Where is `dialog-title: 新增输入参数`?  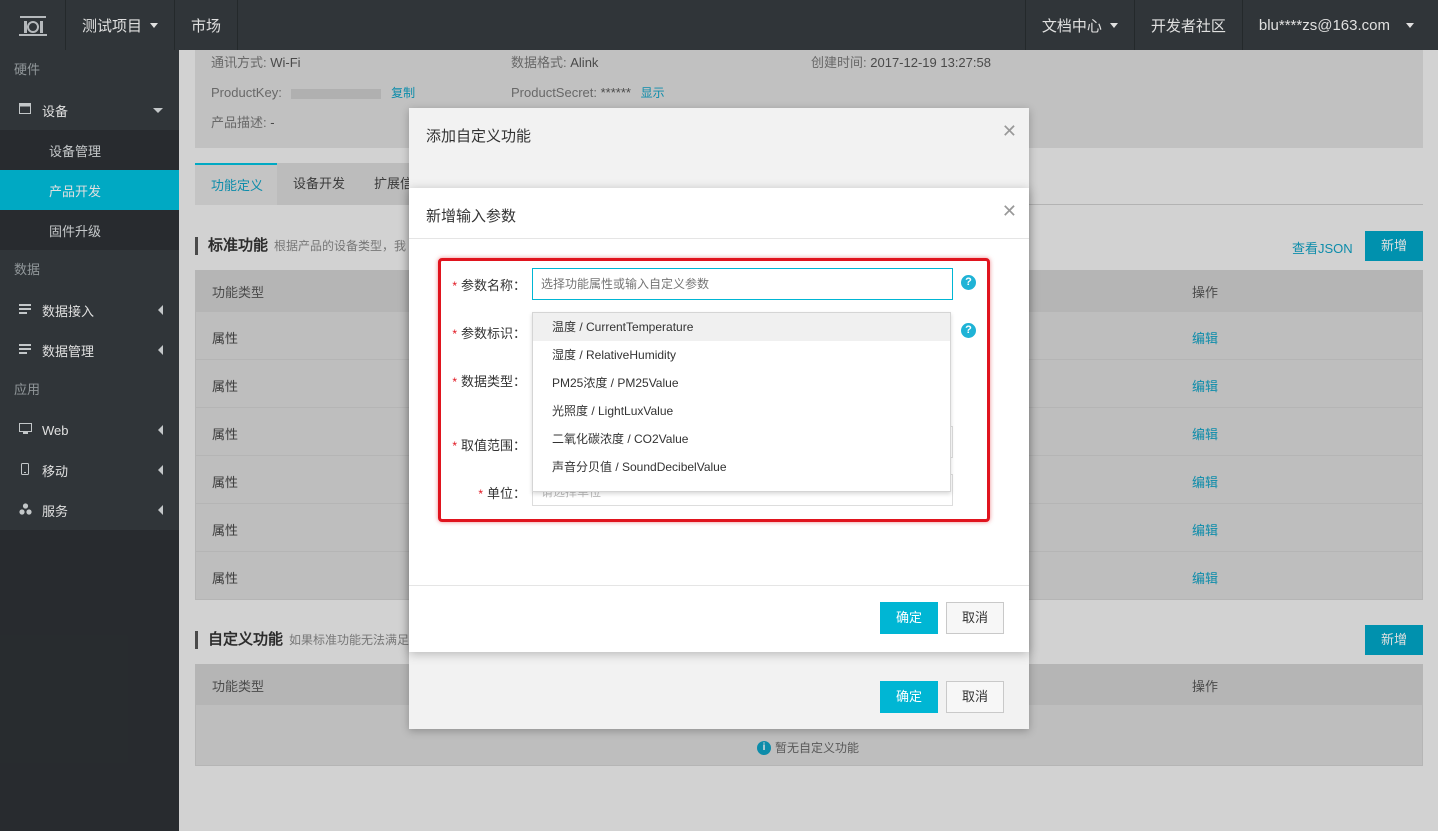
dialog-title: 新增输入参数 is located at coordinates (471, 216).